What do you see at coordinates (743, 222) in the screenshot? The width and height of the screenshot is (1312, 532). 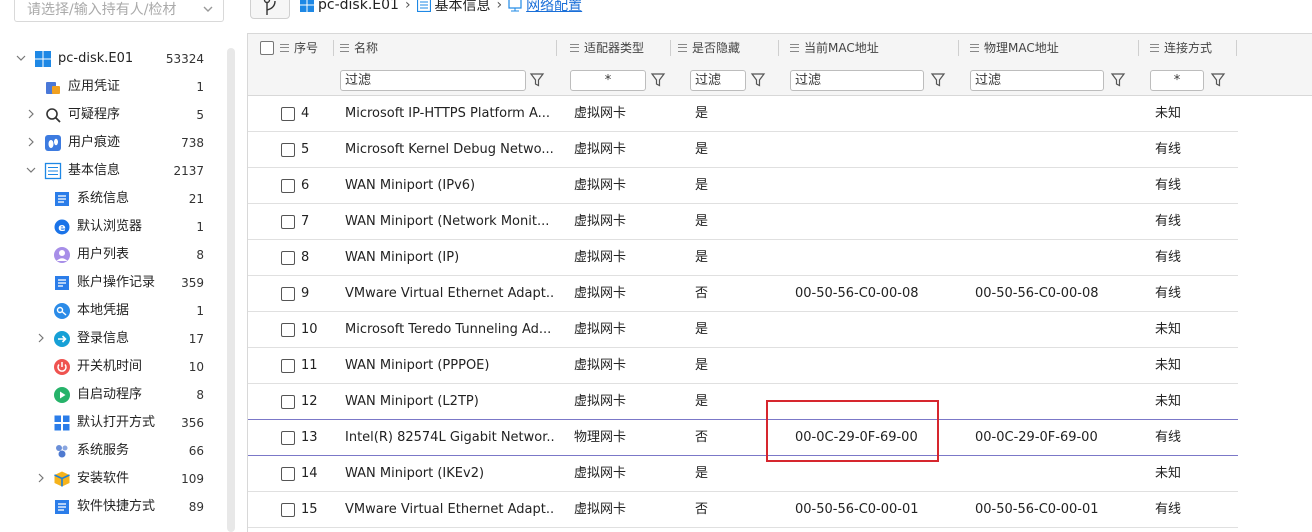 I see `table-row: 7 WAN Miniport (Network Monit... 虚拟网卡 是 有线` at bounding box center [743, 222].